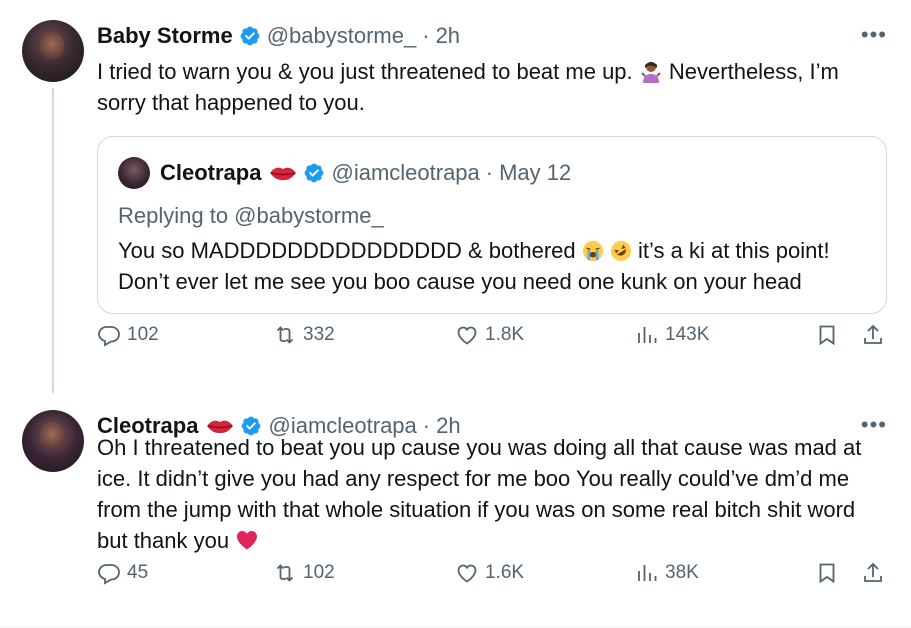  I want to click on like-count: 1.8K, so click(505, 334).